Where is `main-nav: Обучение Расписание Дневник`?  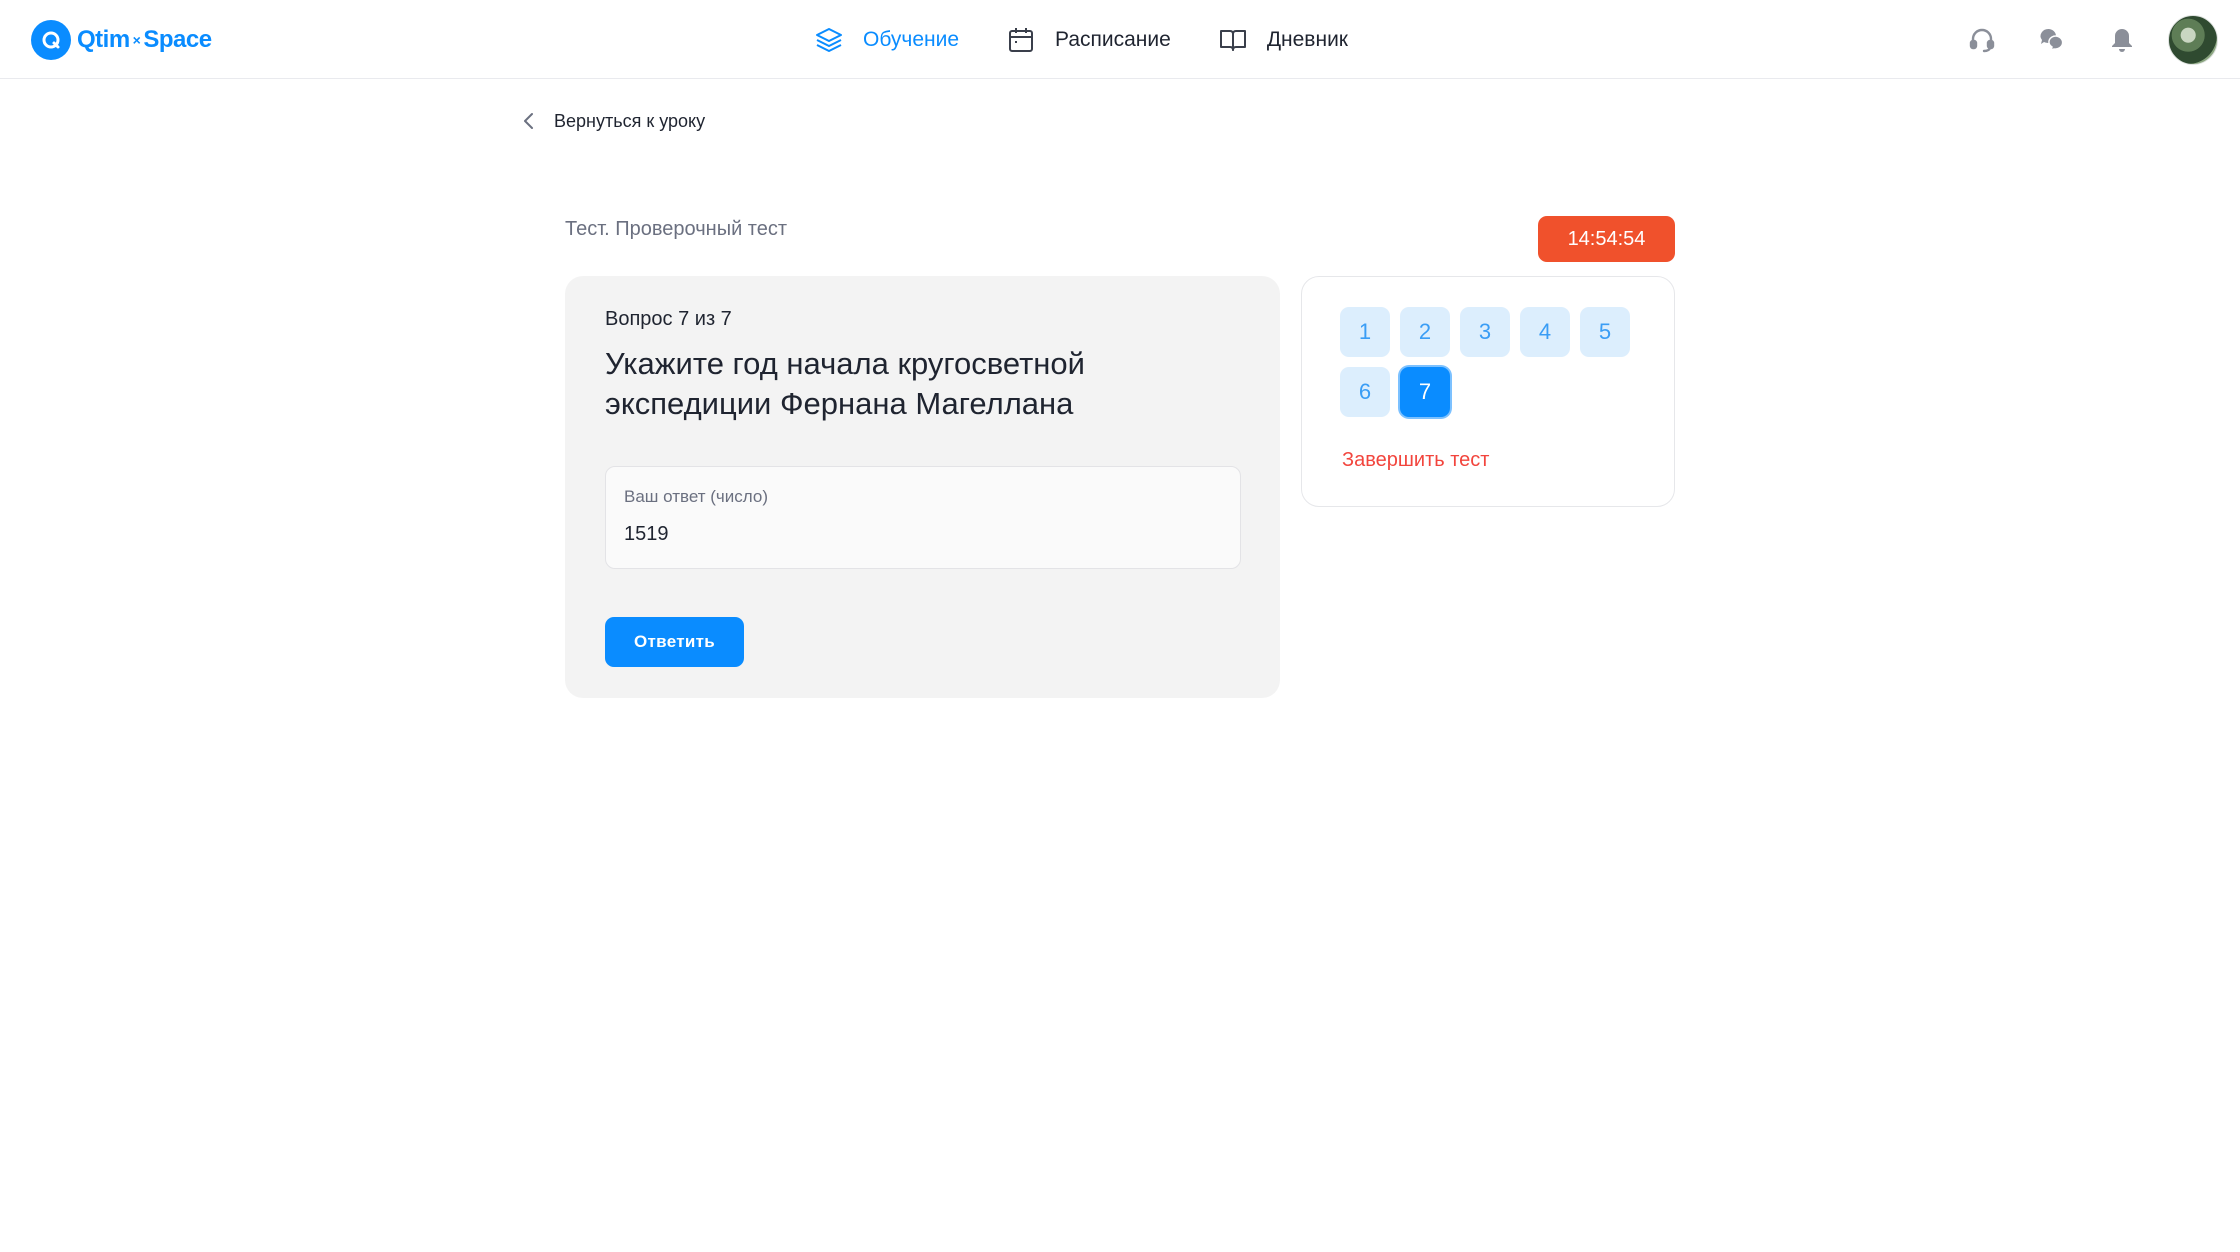
main-nav: Обучение Расписание Дневник is located at coordinates (1103, 40).